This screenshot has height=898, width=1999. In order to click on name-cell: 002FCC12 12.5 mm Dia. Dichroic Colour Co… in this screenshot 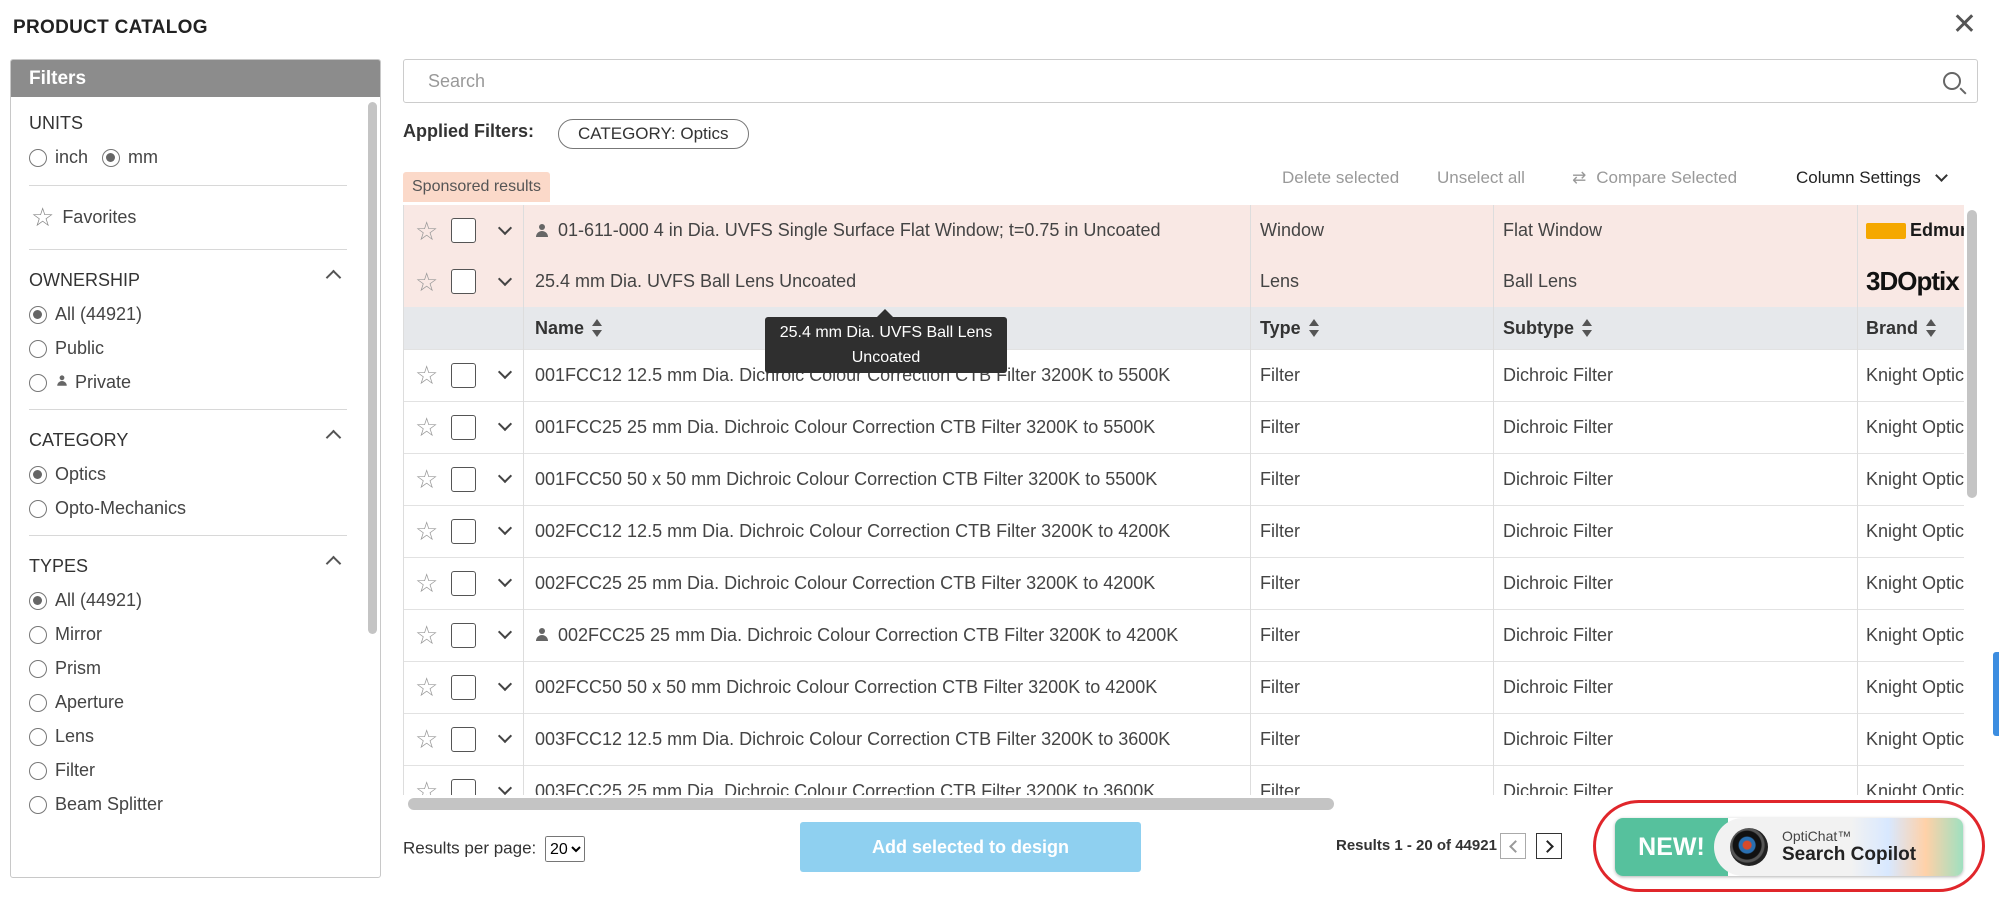, I will do `click(887, 531)`.